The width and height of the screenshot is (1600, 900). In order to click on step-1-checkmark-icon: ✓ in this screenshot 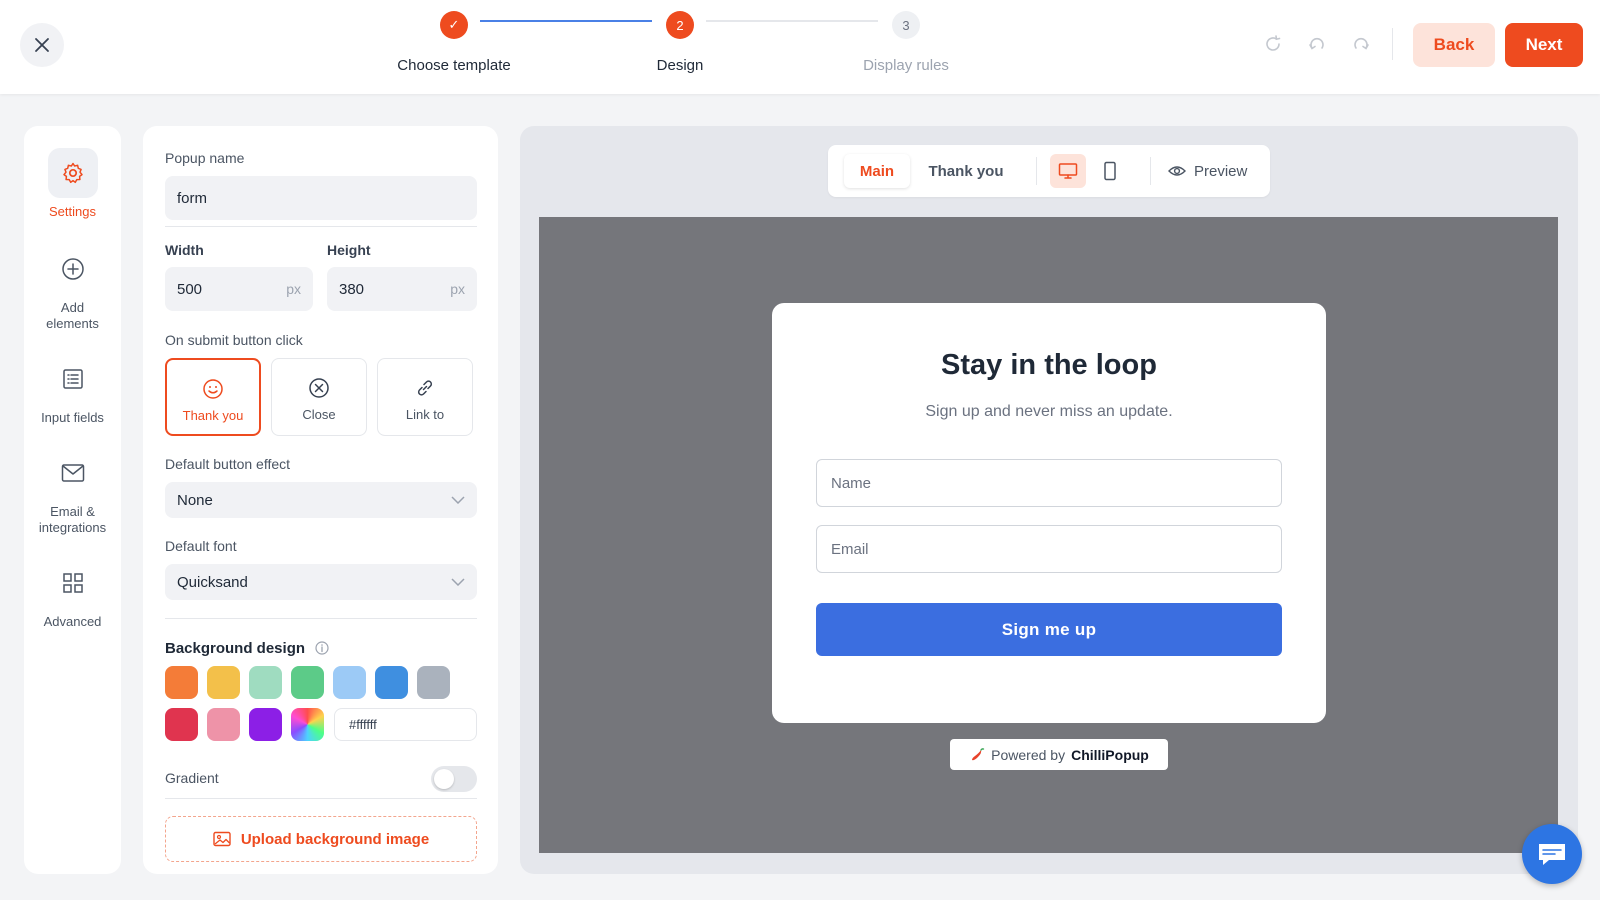, I will do `click(454, 25)`.